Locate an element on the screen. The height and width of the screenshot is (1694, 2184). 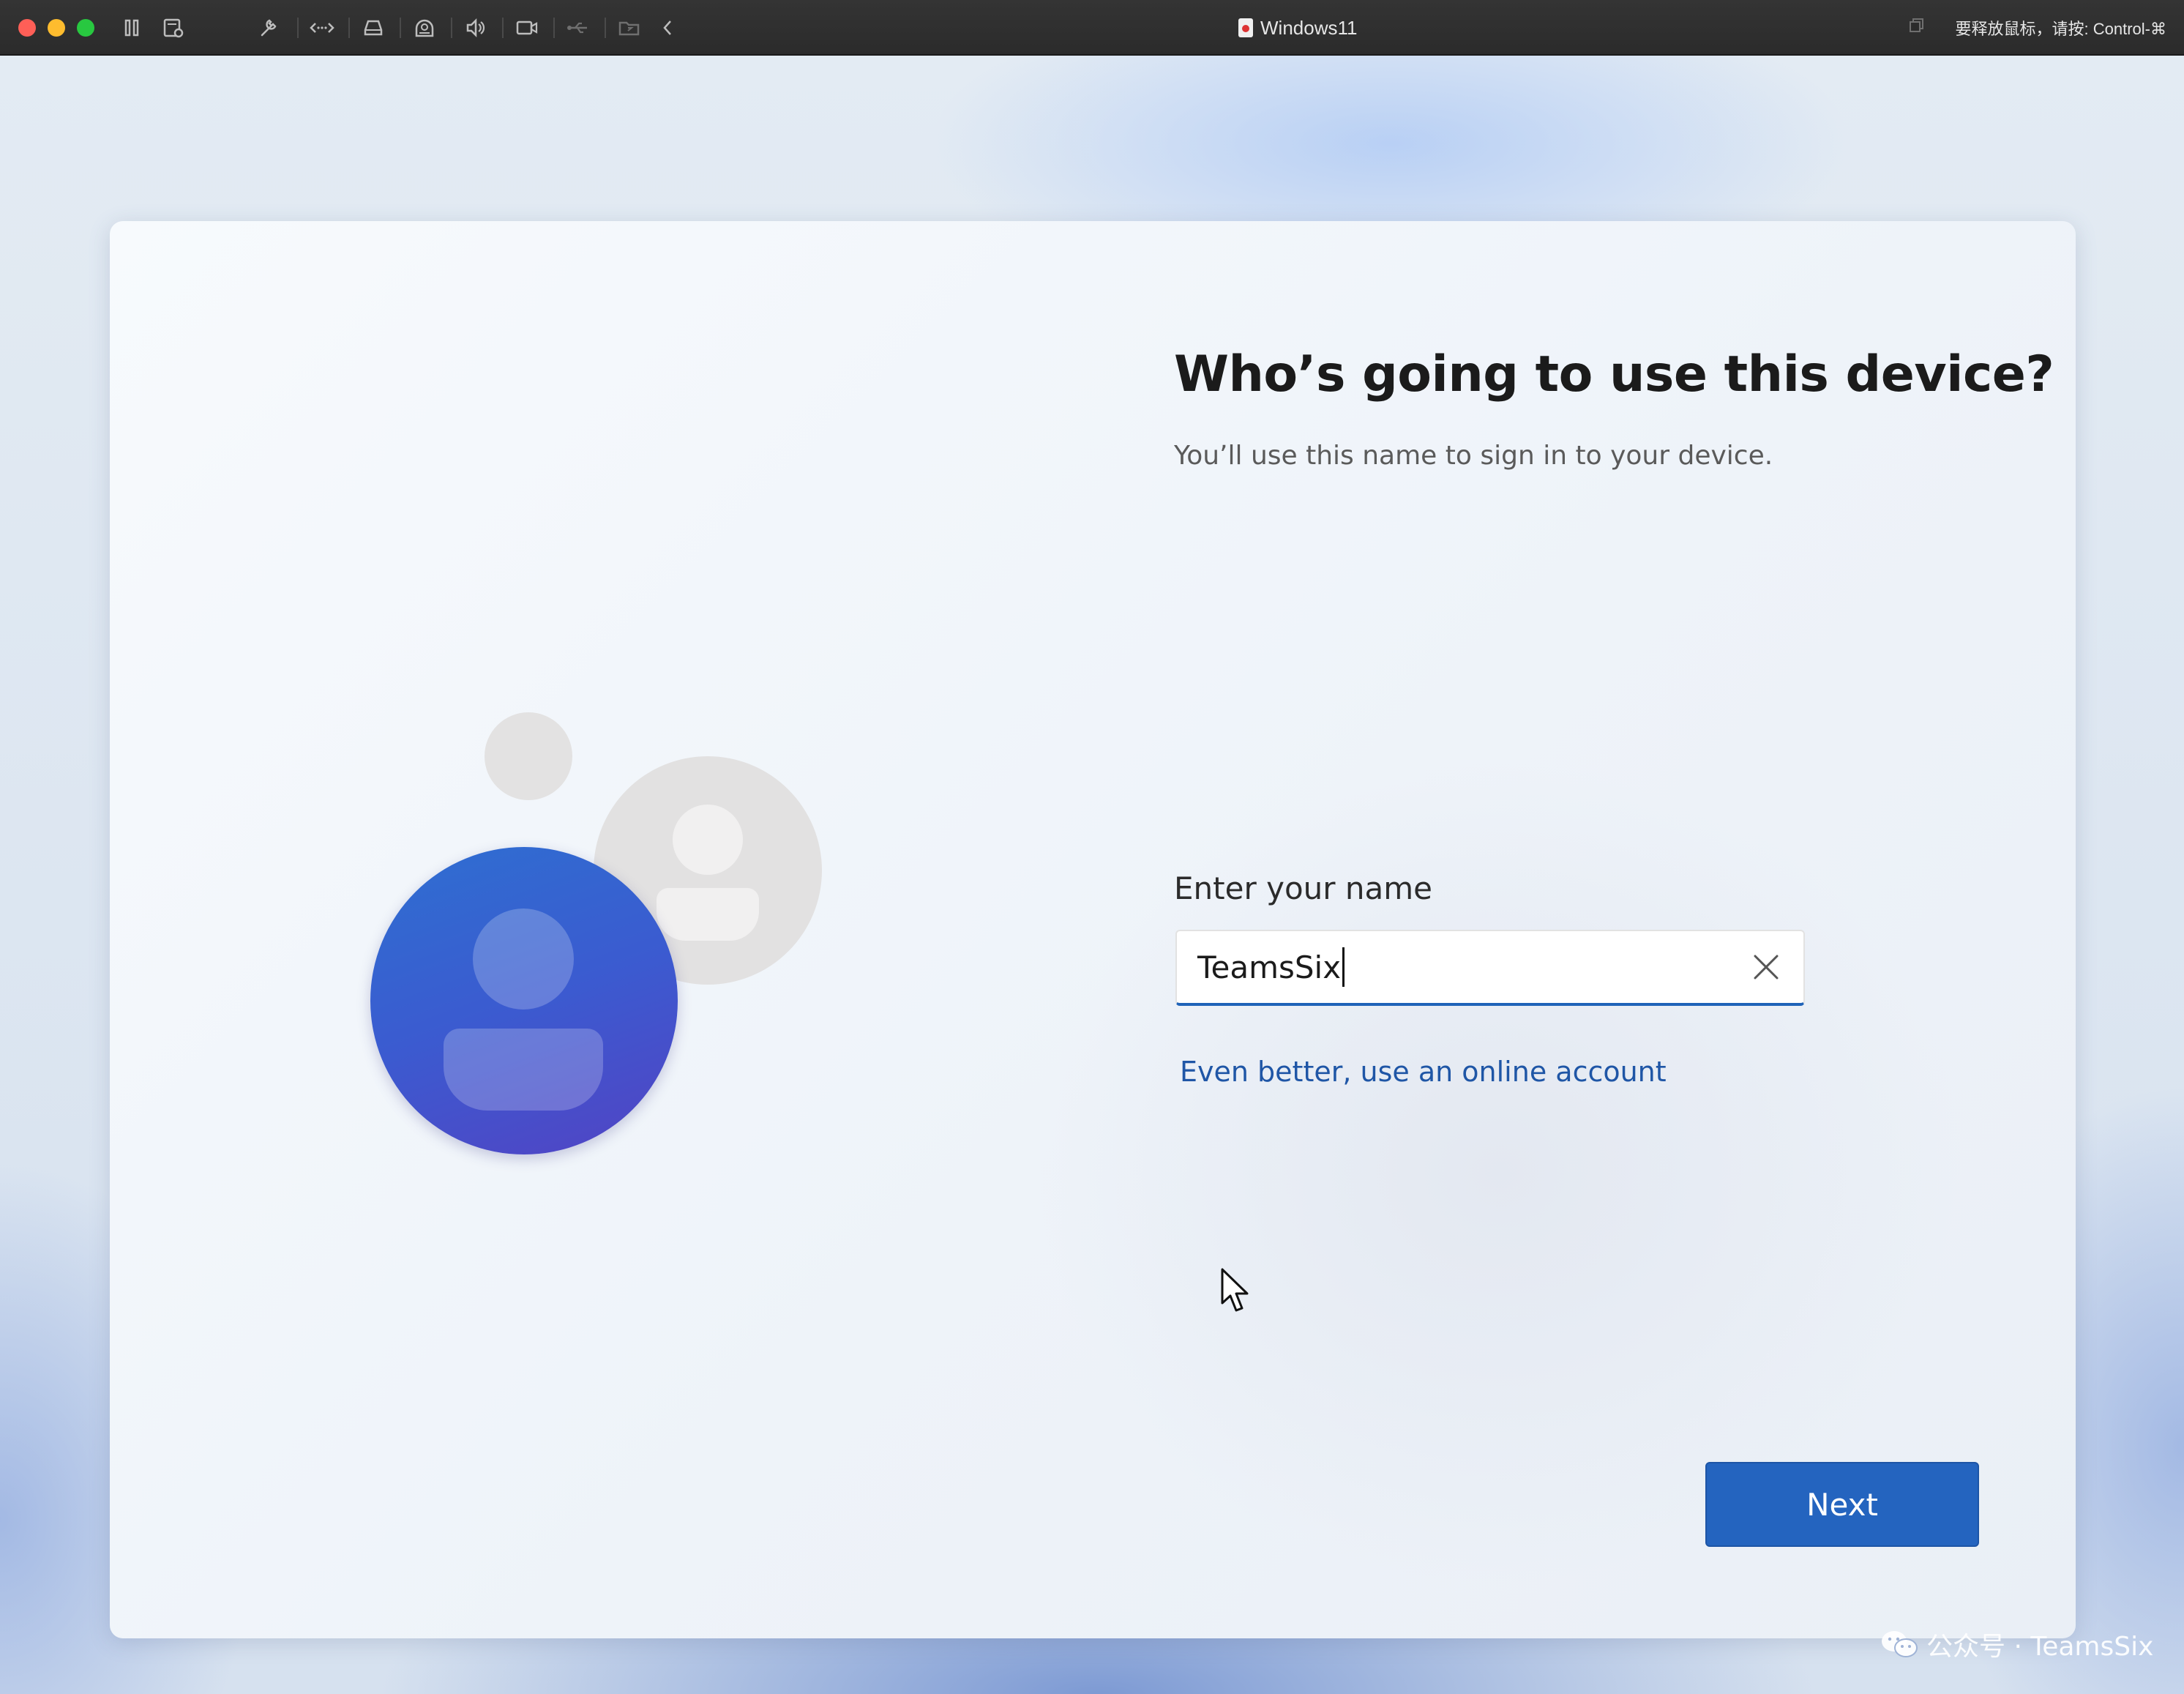
close-icon is located at coordinates (1766, 967).